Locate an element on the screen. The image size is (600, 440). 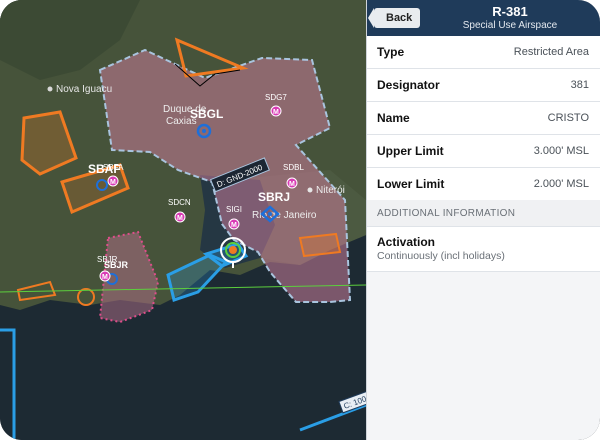
panel-subtitle: Special Use Airspace is located at coordinates (510, 25).